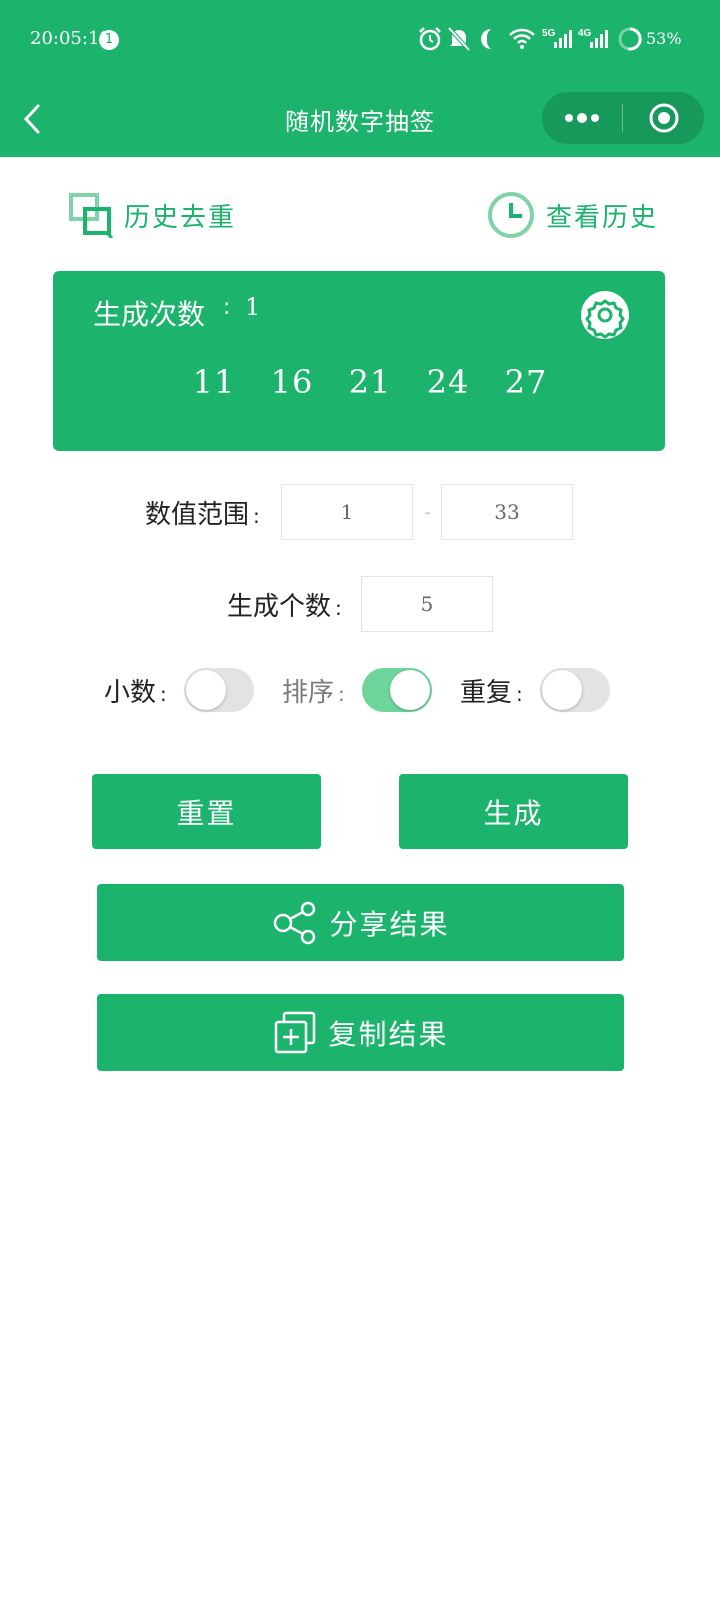 The image size is (720, 1604). Describe the element at coordinates (227, 307) in the screenshot. I see `generation-count-colon: :` at that location.